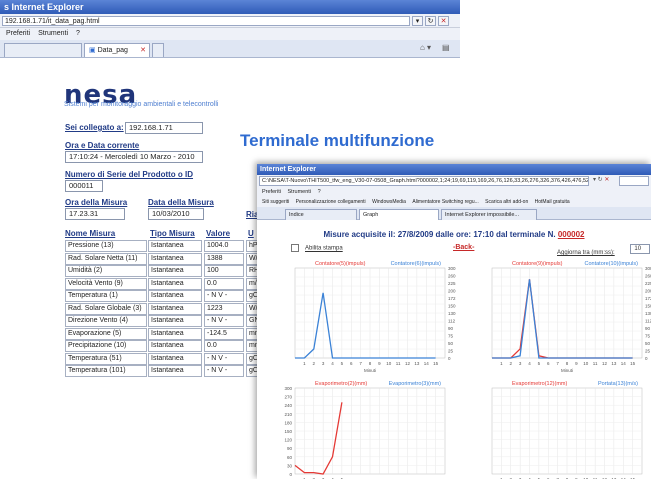 The width and height of the screenshot is (651, 479). What do you see at coordinates (463, 247) in the screenshot?
I see `back-link: -Back-` at bounding box center [463, 247].